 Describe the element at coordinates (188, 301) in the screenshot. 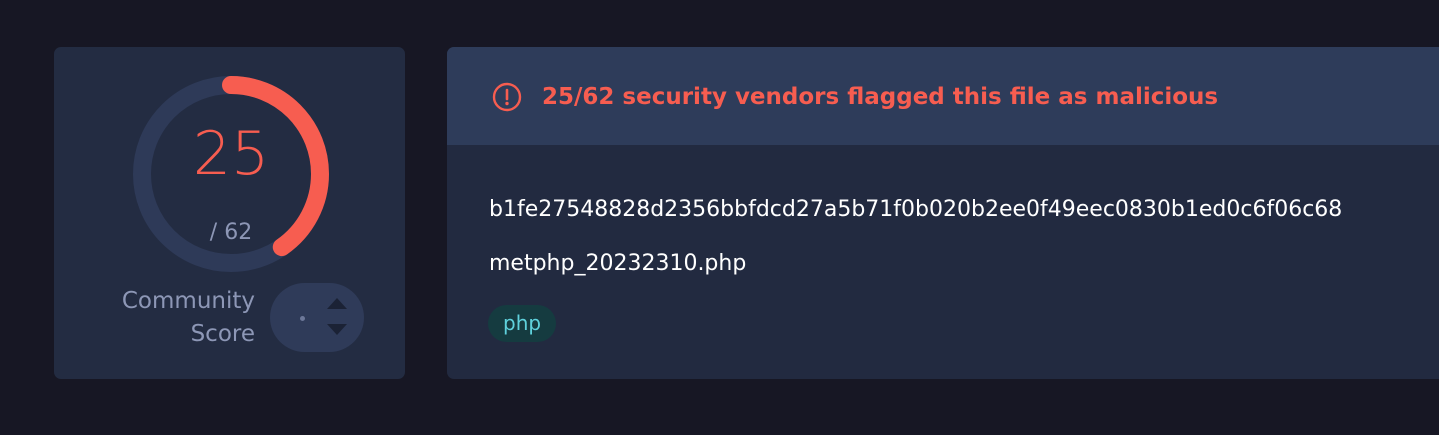

I see `community-label-line1: Community` at that location.